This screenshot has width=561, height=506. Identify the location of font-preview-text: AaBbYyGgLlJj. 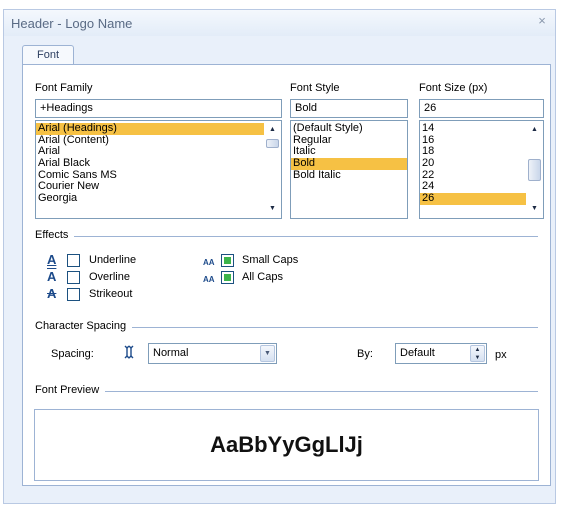
(286, 444).